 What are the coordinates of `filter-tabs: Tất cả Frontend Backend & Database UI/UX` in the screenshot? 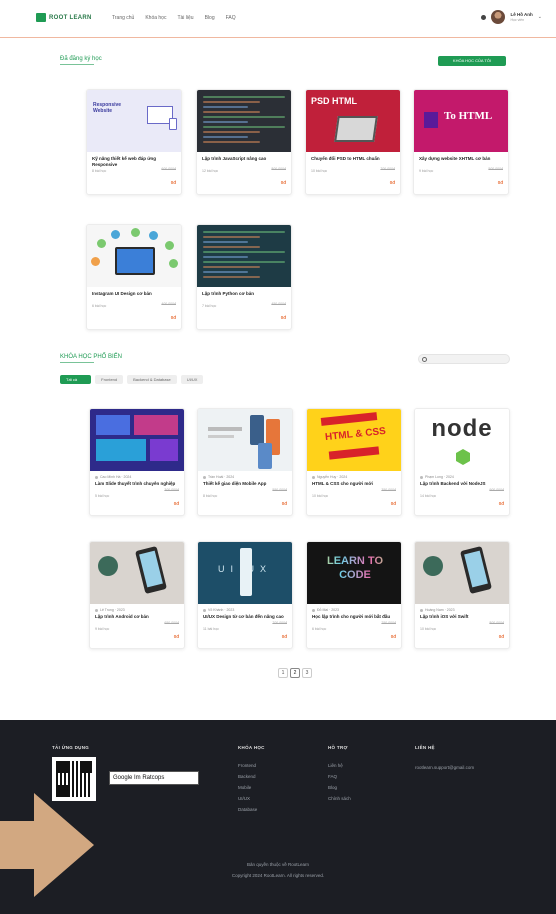 It's located at (132, 379).